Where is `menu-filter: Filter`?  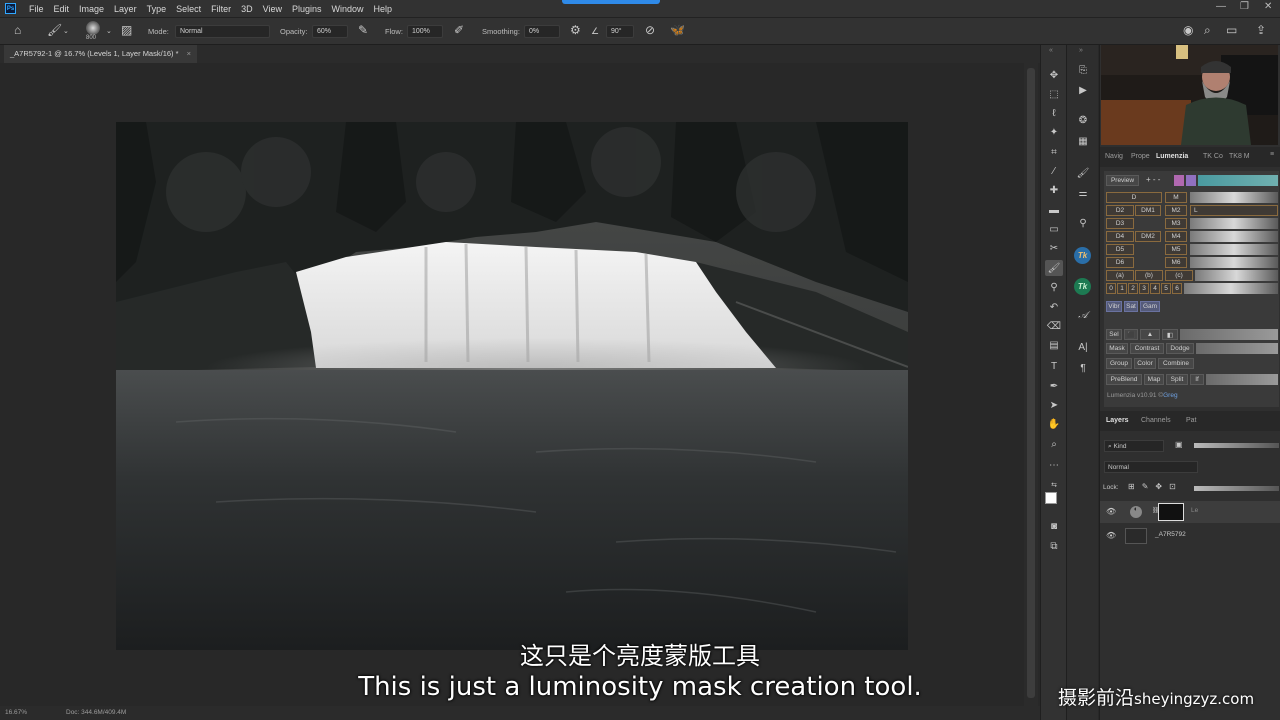 menu-filter: Filter is located at coordinates (221, 9).